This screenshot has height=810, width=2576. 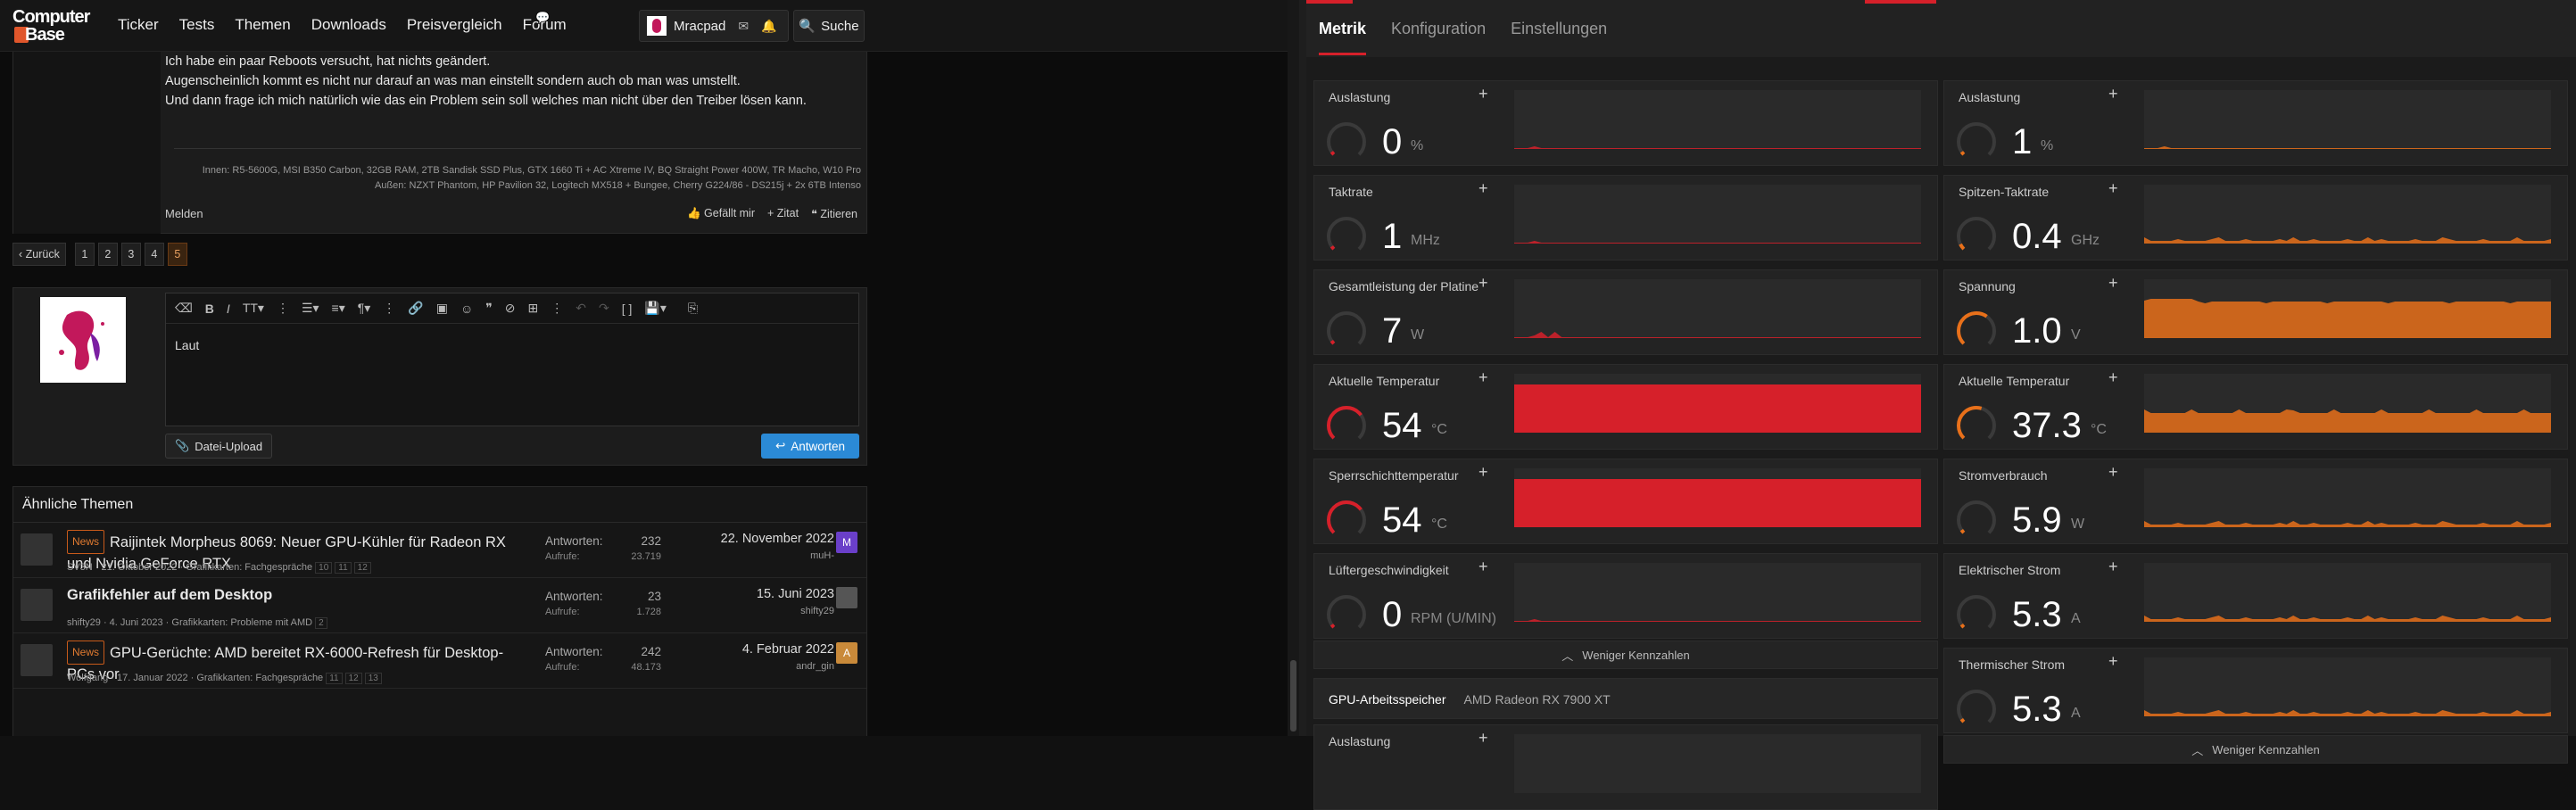 I want to click on thread-page-link: 10, so click(x=324, y=568).